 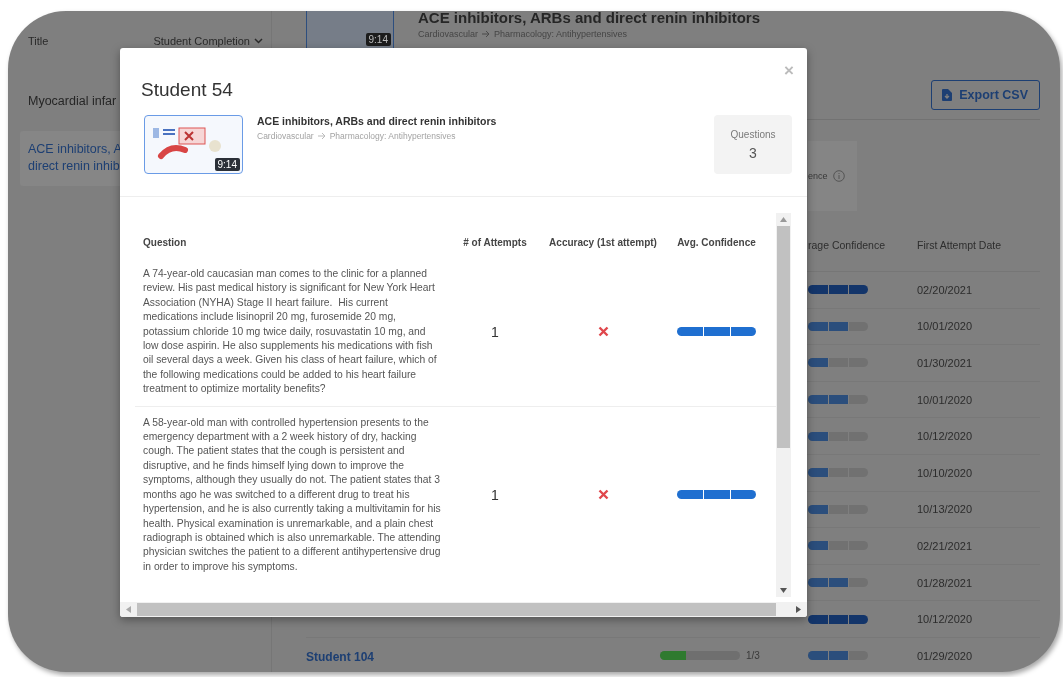 I want to click on column-header: Accuracy (1st attempt), so click(x=603, y=242).